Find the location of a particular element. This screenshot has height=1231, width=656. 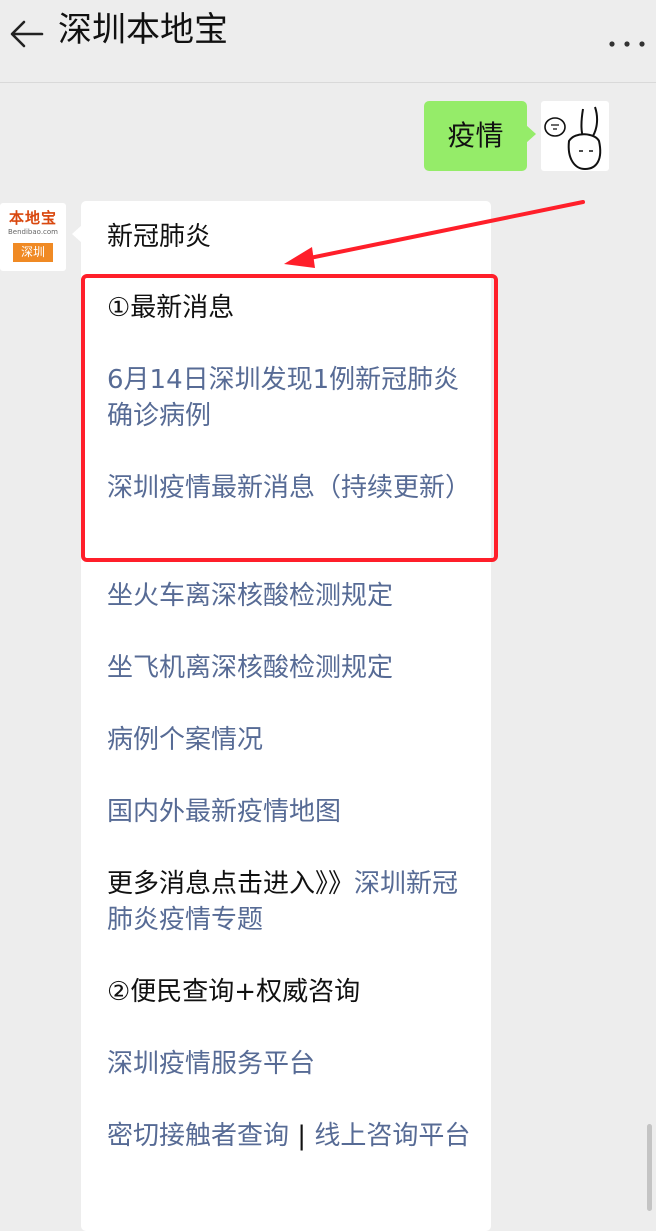

link-epidemic-map: 国内外最新疫情地图 is located at coordinates (292, 812).